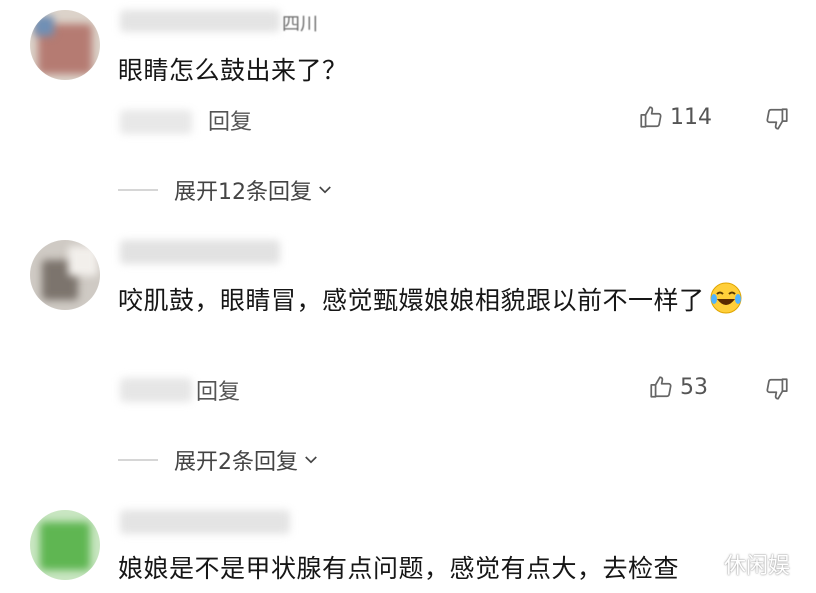 This screenshot has width=816, height=593. Describe the element at coordinates (691, 117) in the screenshot. I see `like-count: 114` at that location.